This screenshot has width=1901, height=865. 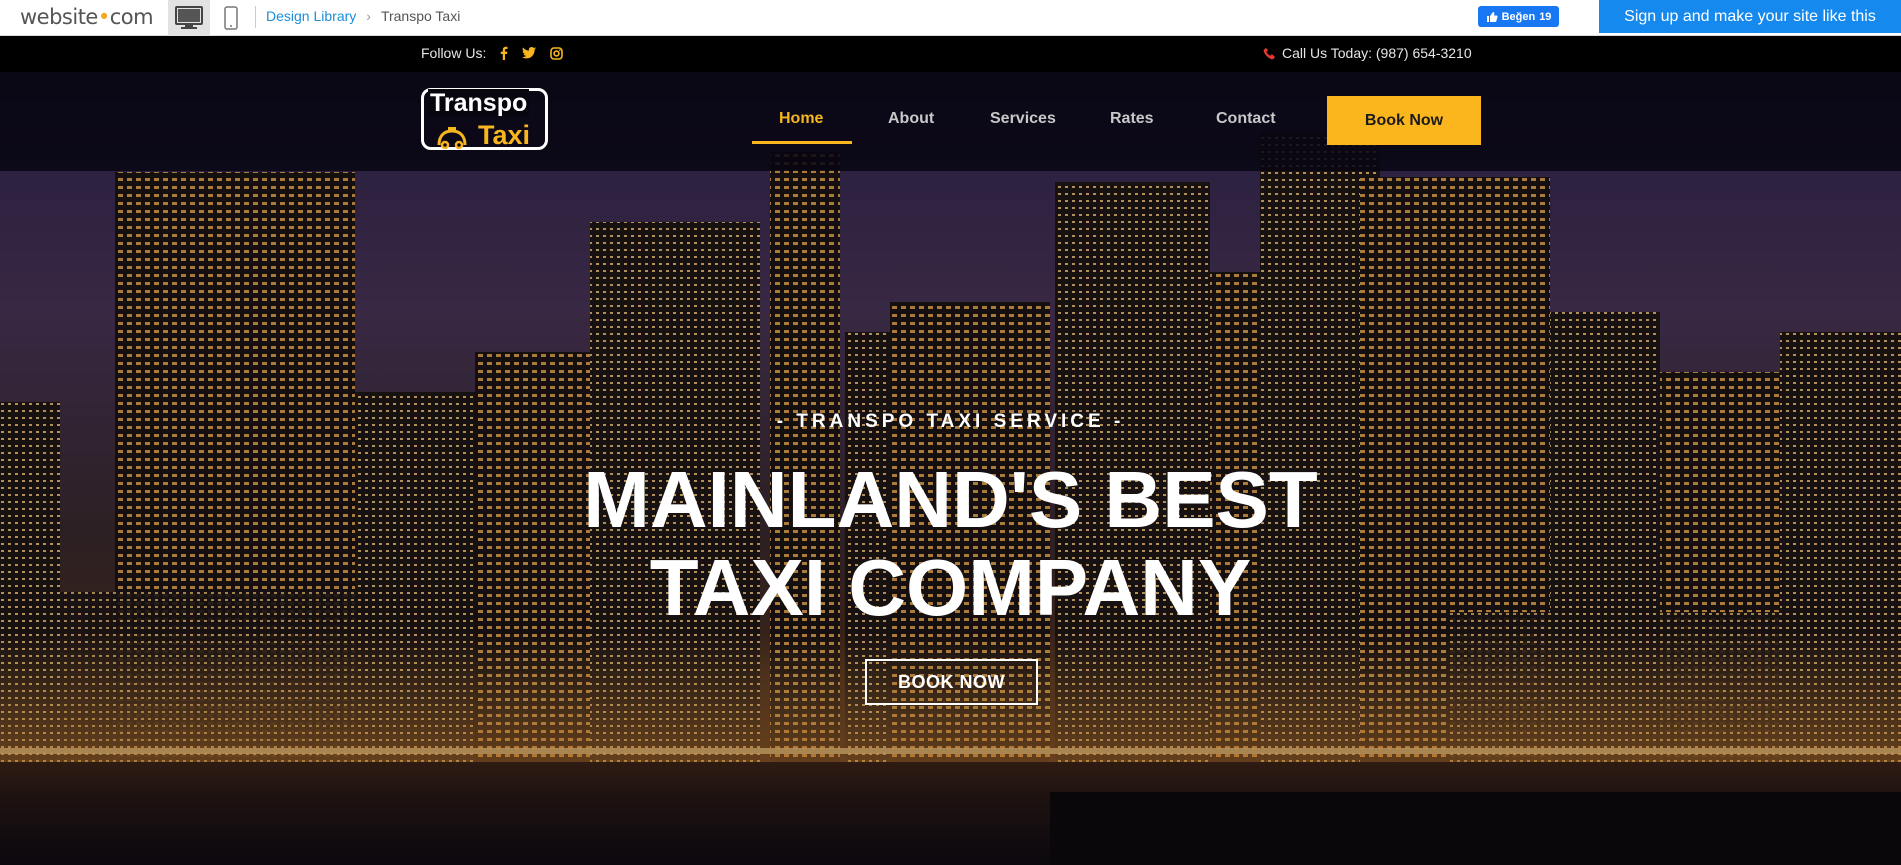 What do you see at coordinates (802, 142) in the screenshot?
I see `nav-active-underline` at bounding box center [802, 142].